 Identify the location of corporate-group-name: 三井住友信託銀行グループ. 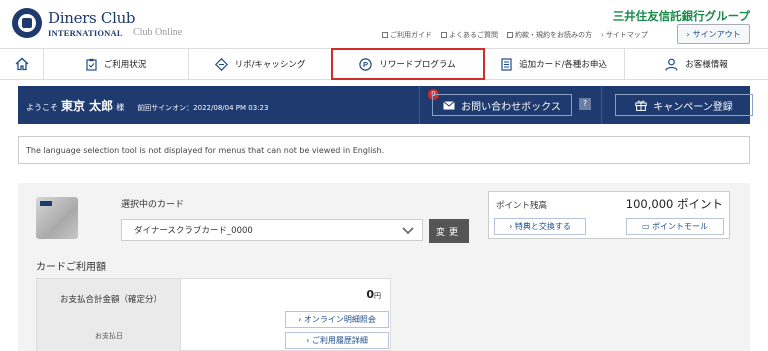
(681, 16).